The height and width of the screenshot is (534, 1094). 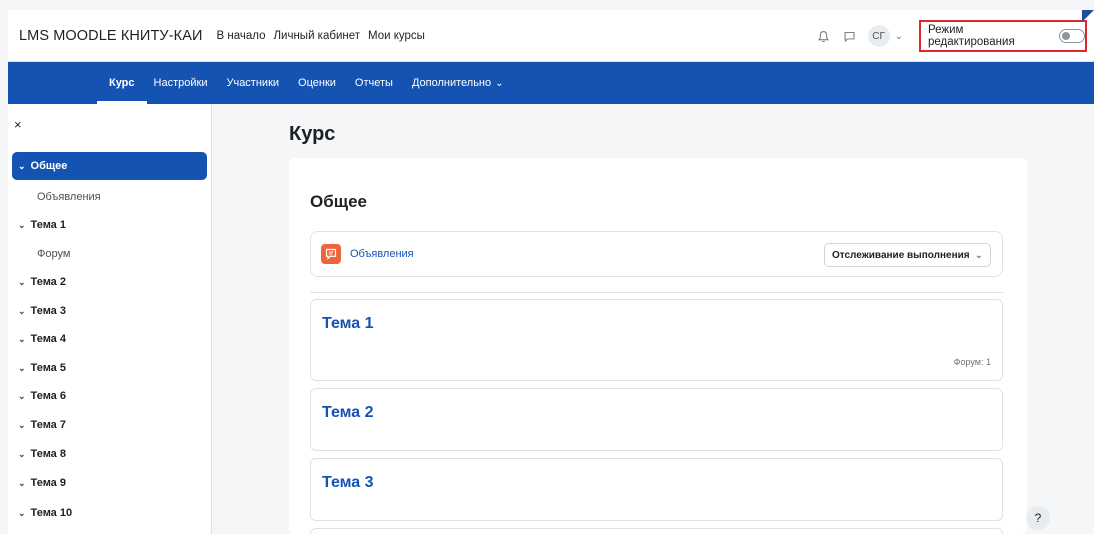 What do you see at coordinates (181, 83) in the screenshot?
I see `tab-settings: Настройки` at bounding box center [181, 83].